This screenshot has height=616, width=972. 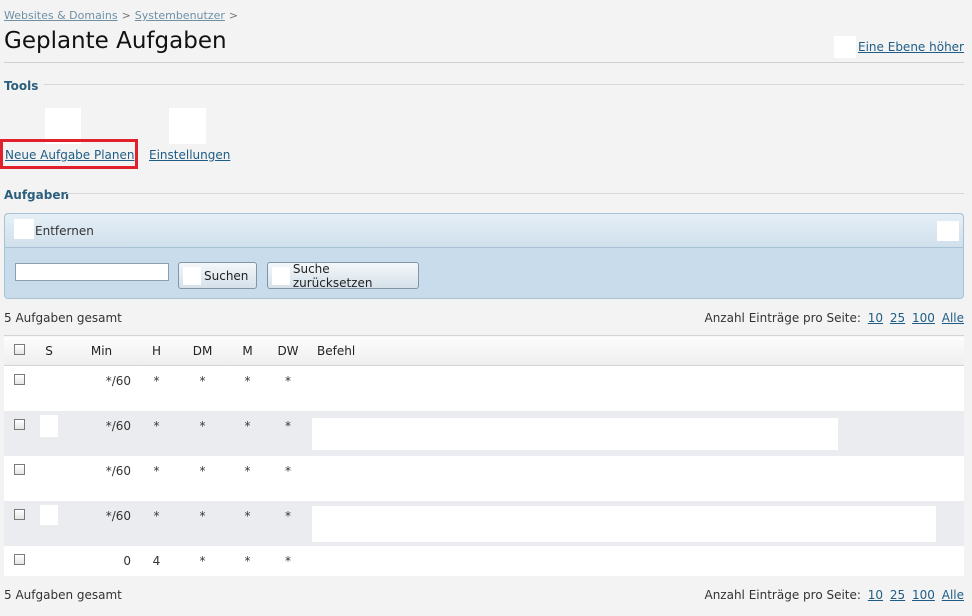 What do you see at coordinates (192, 275) in the screenshot?
I see `search-icon` at bounding box center [192, 275].